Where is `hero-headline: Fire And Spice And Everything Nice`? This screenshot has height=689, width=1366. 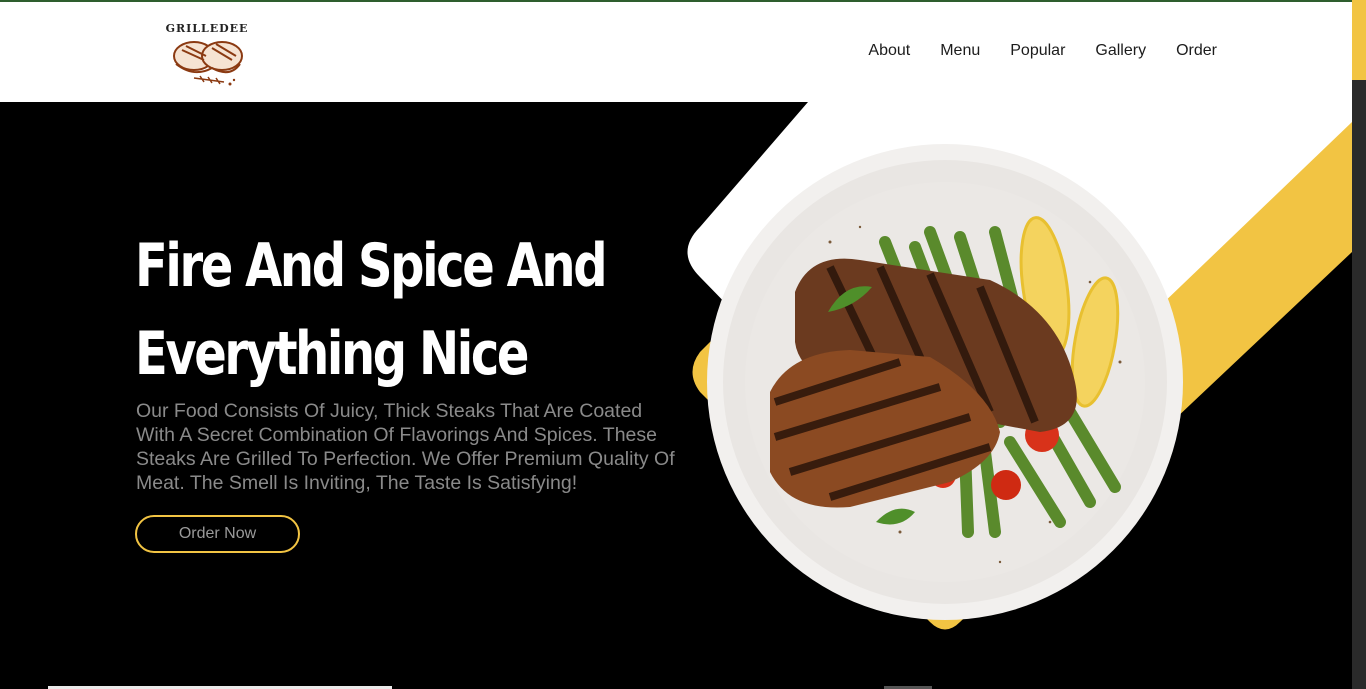
hero-headline: Fire And Spice And Everything Nice is located at coordinates (371, 310).